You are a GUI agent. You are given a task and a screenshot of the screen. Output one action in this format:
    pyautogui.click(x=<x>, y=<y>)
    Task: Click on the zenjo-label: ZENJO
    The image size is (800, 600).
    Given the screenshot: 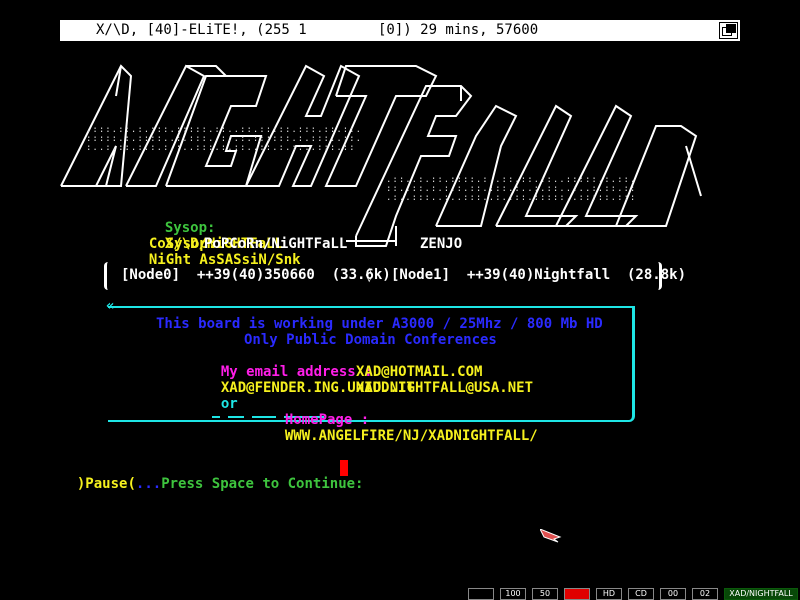 What is the action you would take?
    pyautogui.click(x=441, y=244)
    